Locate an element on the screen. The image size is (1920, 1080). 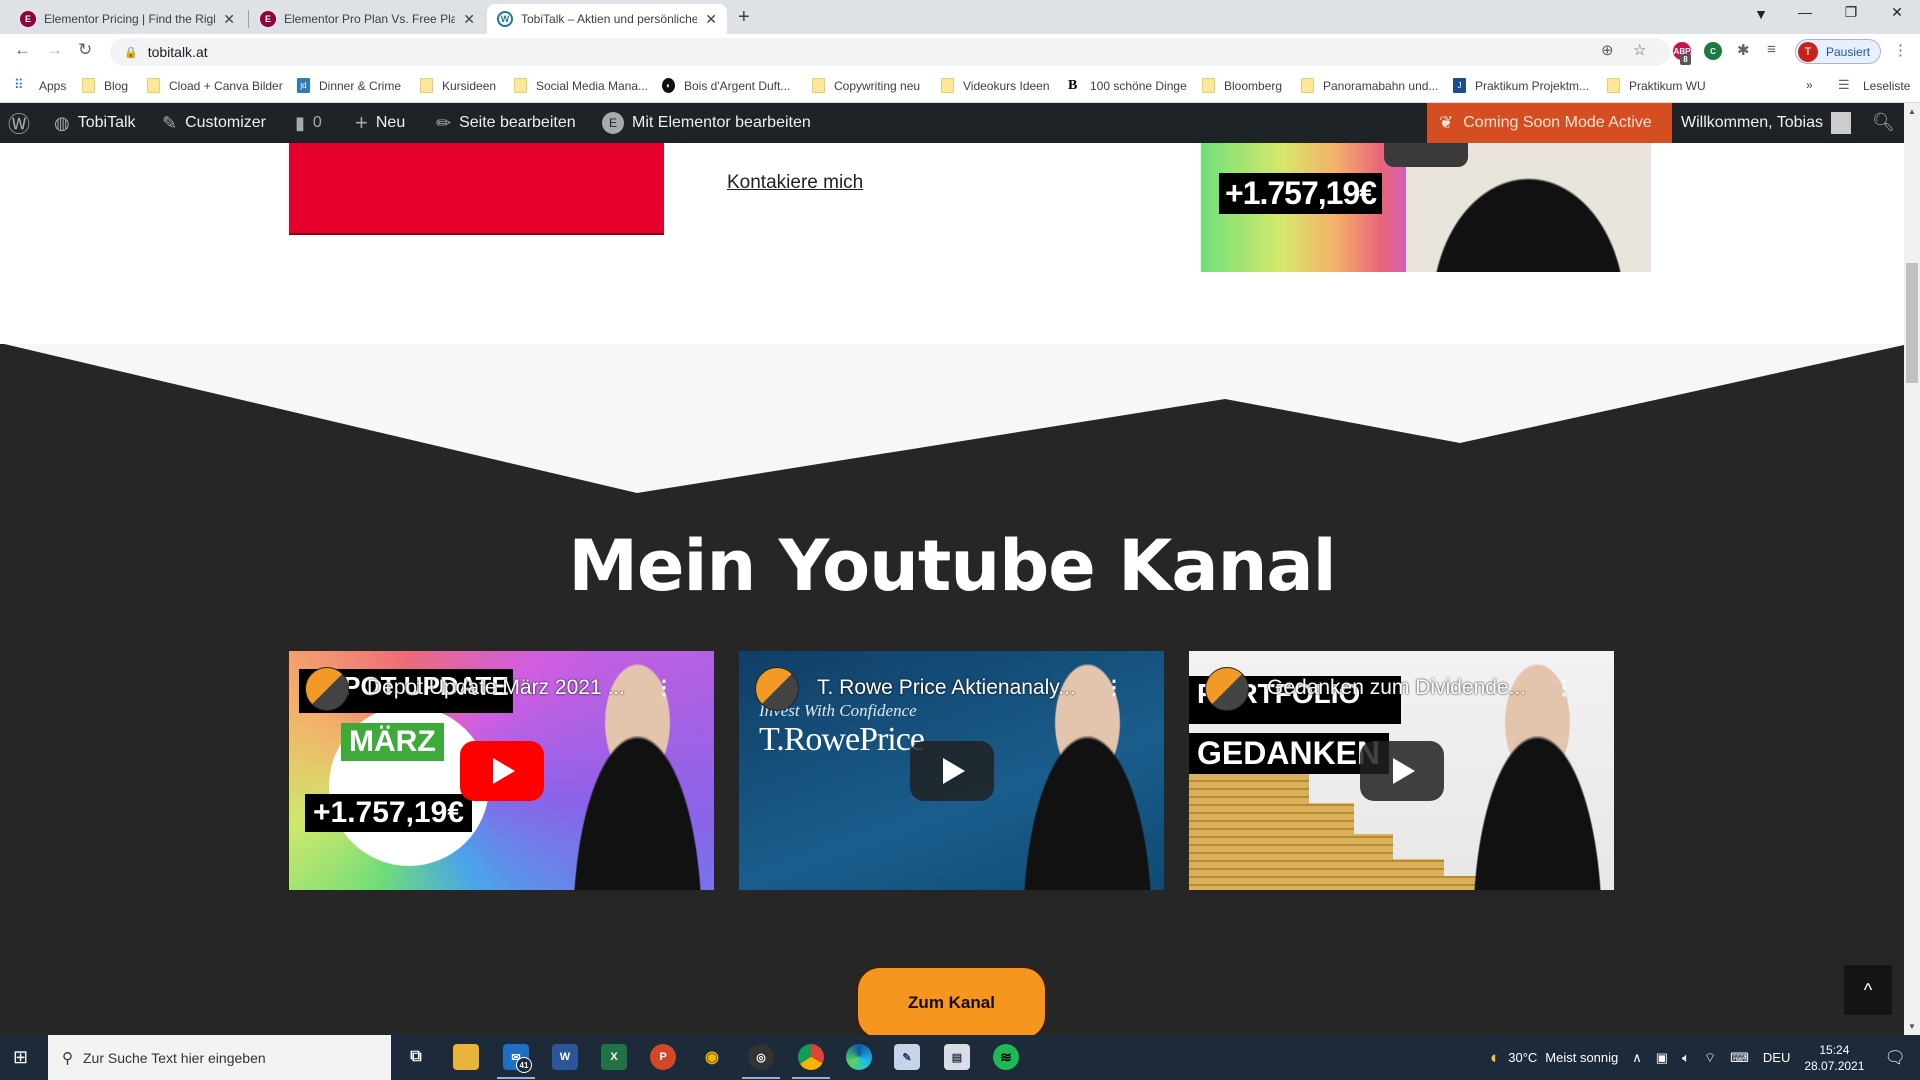
volume-icon: 🔈︎ is located at coordinates (1686, 1058).